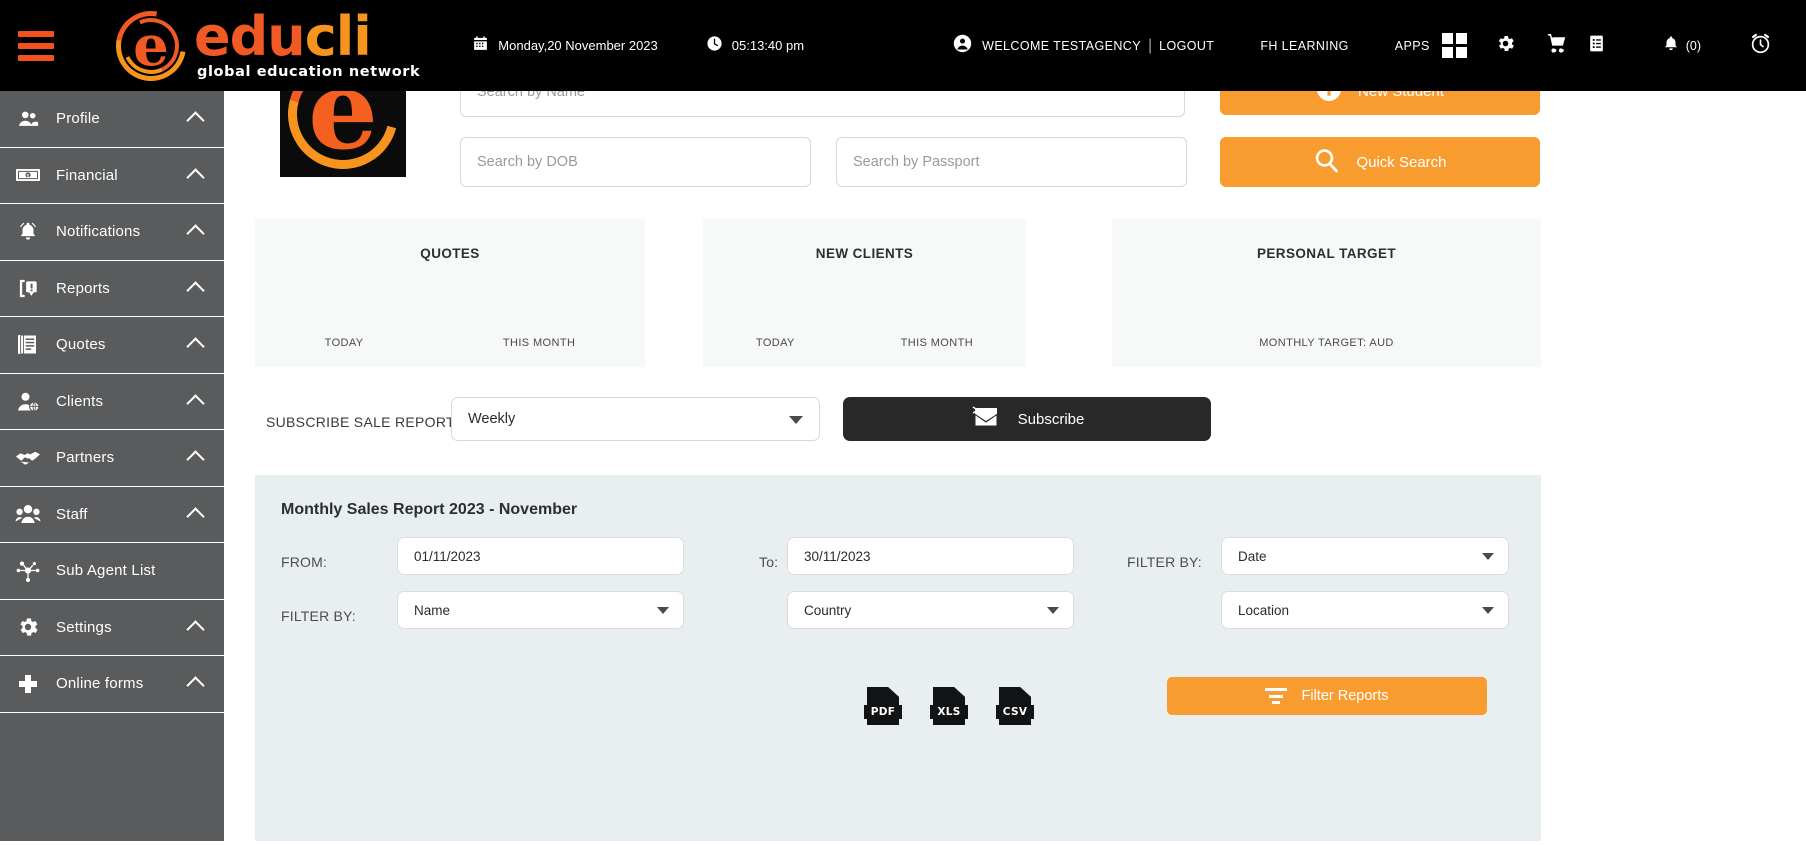  Describe the element at coordinates (112, 515) in the screenshot. I see `sidebar-item-staff: Staff` at that location.